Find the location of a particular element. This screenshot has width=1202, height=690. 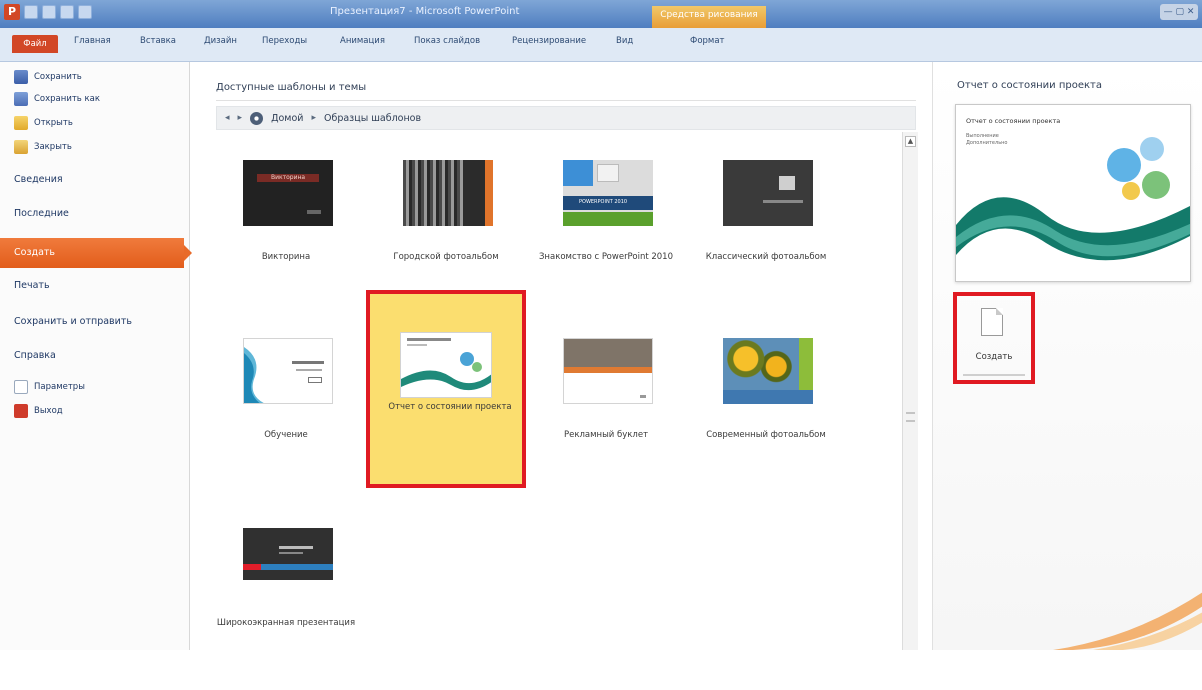

template-thumbnail: POWERPOINT 2010 is located at coordinates (608, 193).